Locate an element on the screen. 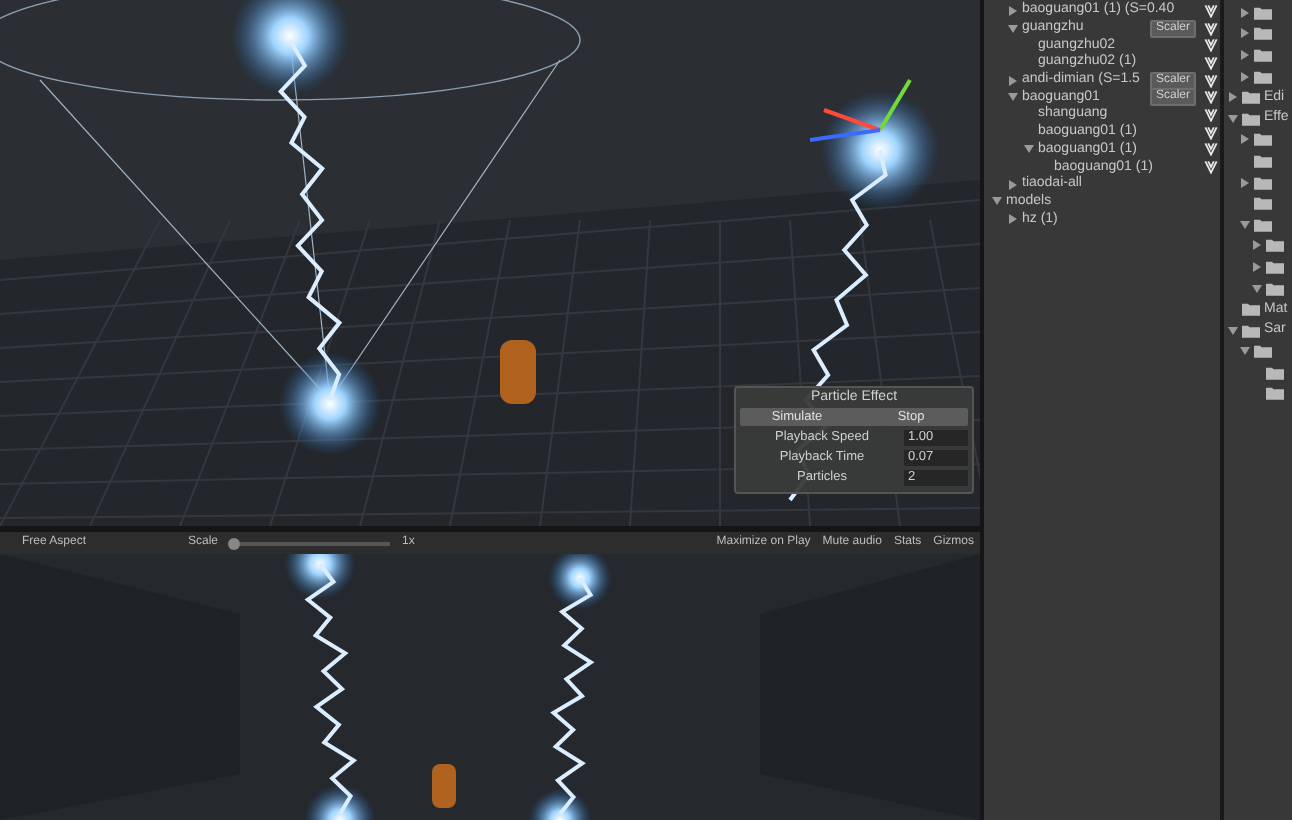  slider-thumb is located at coordinates (234, 543).